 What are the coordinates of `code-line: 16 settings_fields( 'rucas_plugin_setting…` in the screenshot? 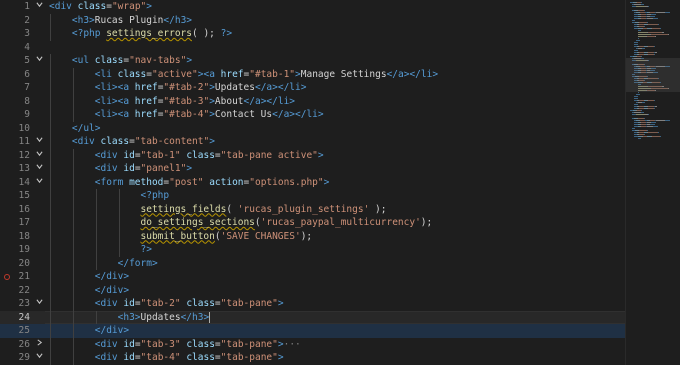 It's located at (312, 209).